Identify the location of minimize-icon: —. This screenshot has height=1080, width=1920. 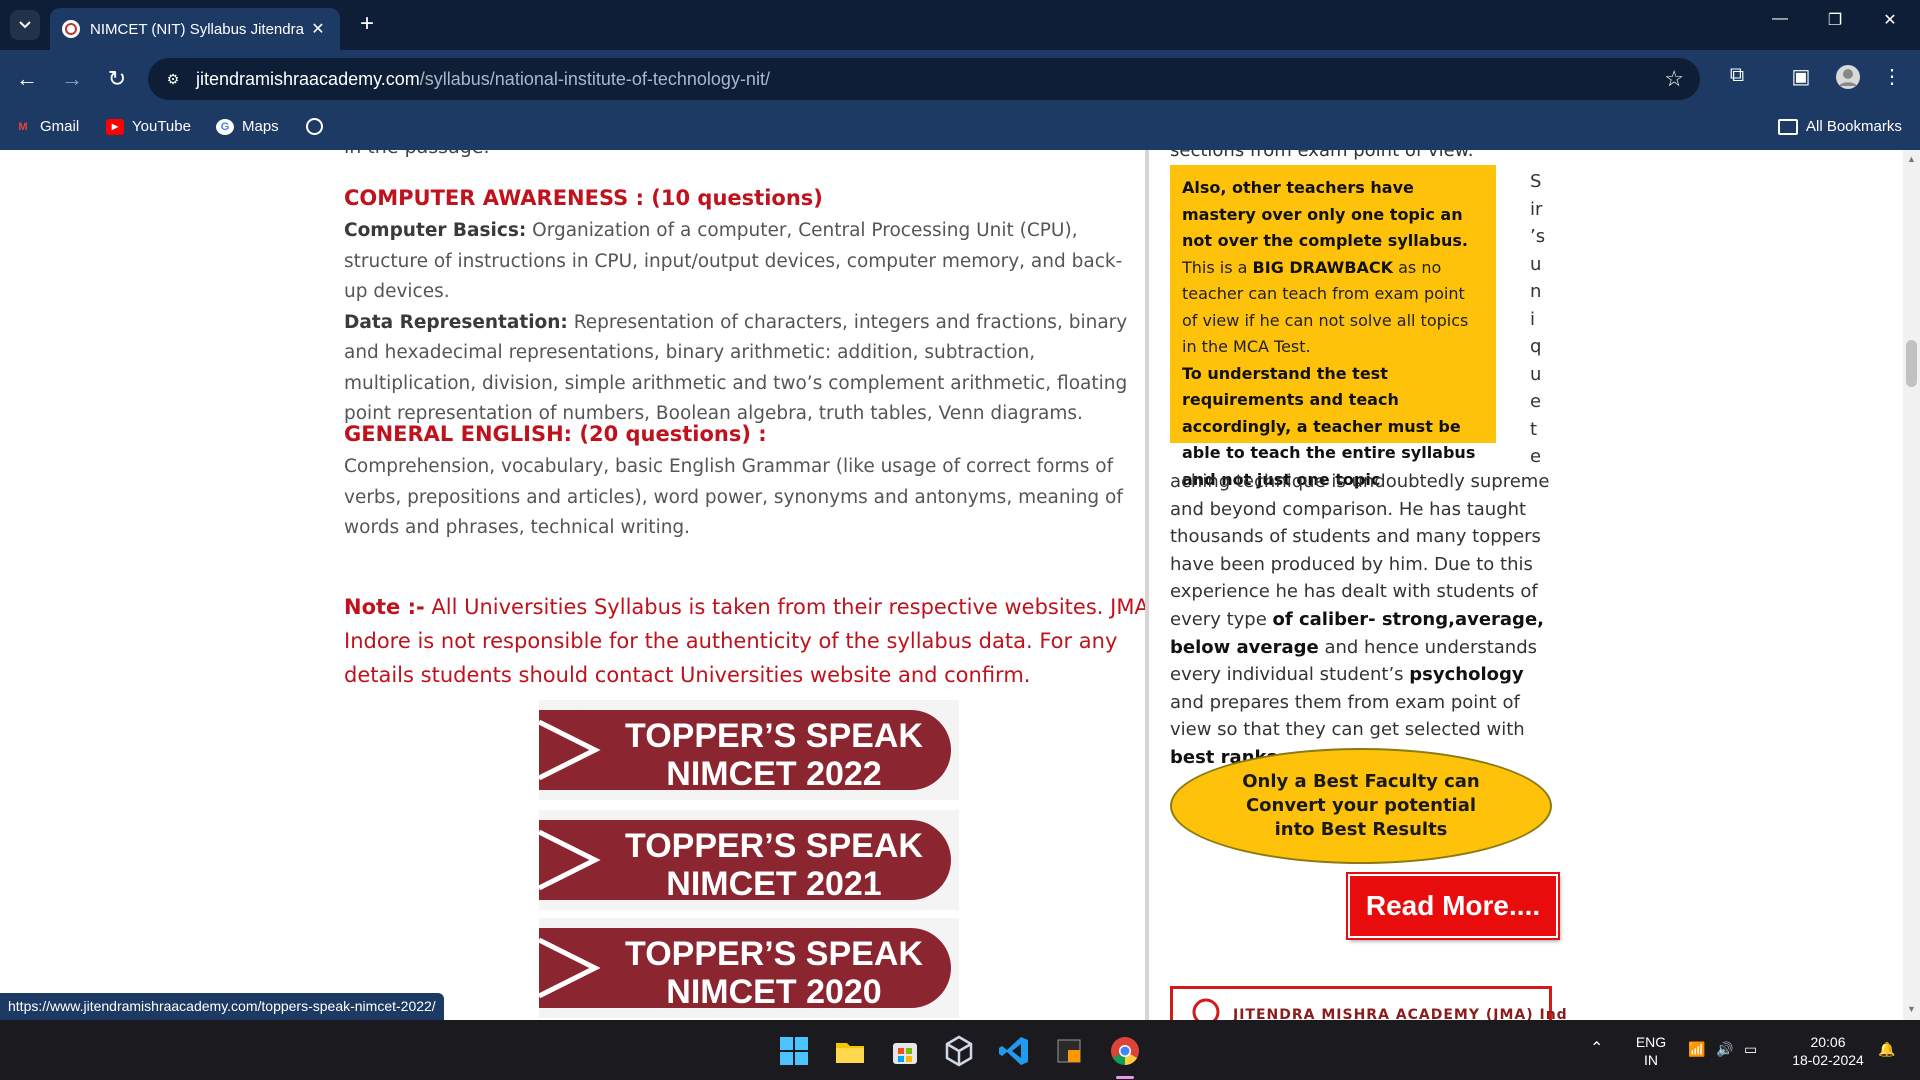
(1780, 19).